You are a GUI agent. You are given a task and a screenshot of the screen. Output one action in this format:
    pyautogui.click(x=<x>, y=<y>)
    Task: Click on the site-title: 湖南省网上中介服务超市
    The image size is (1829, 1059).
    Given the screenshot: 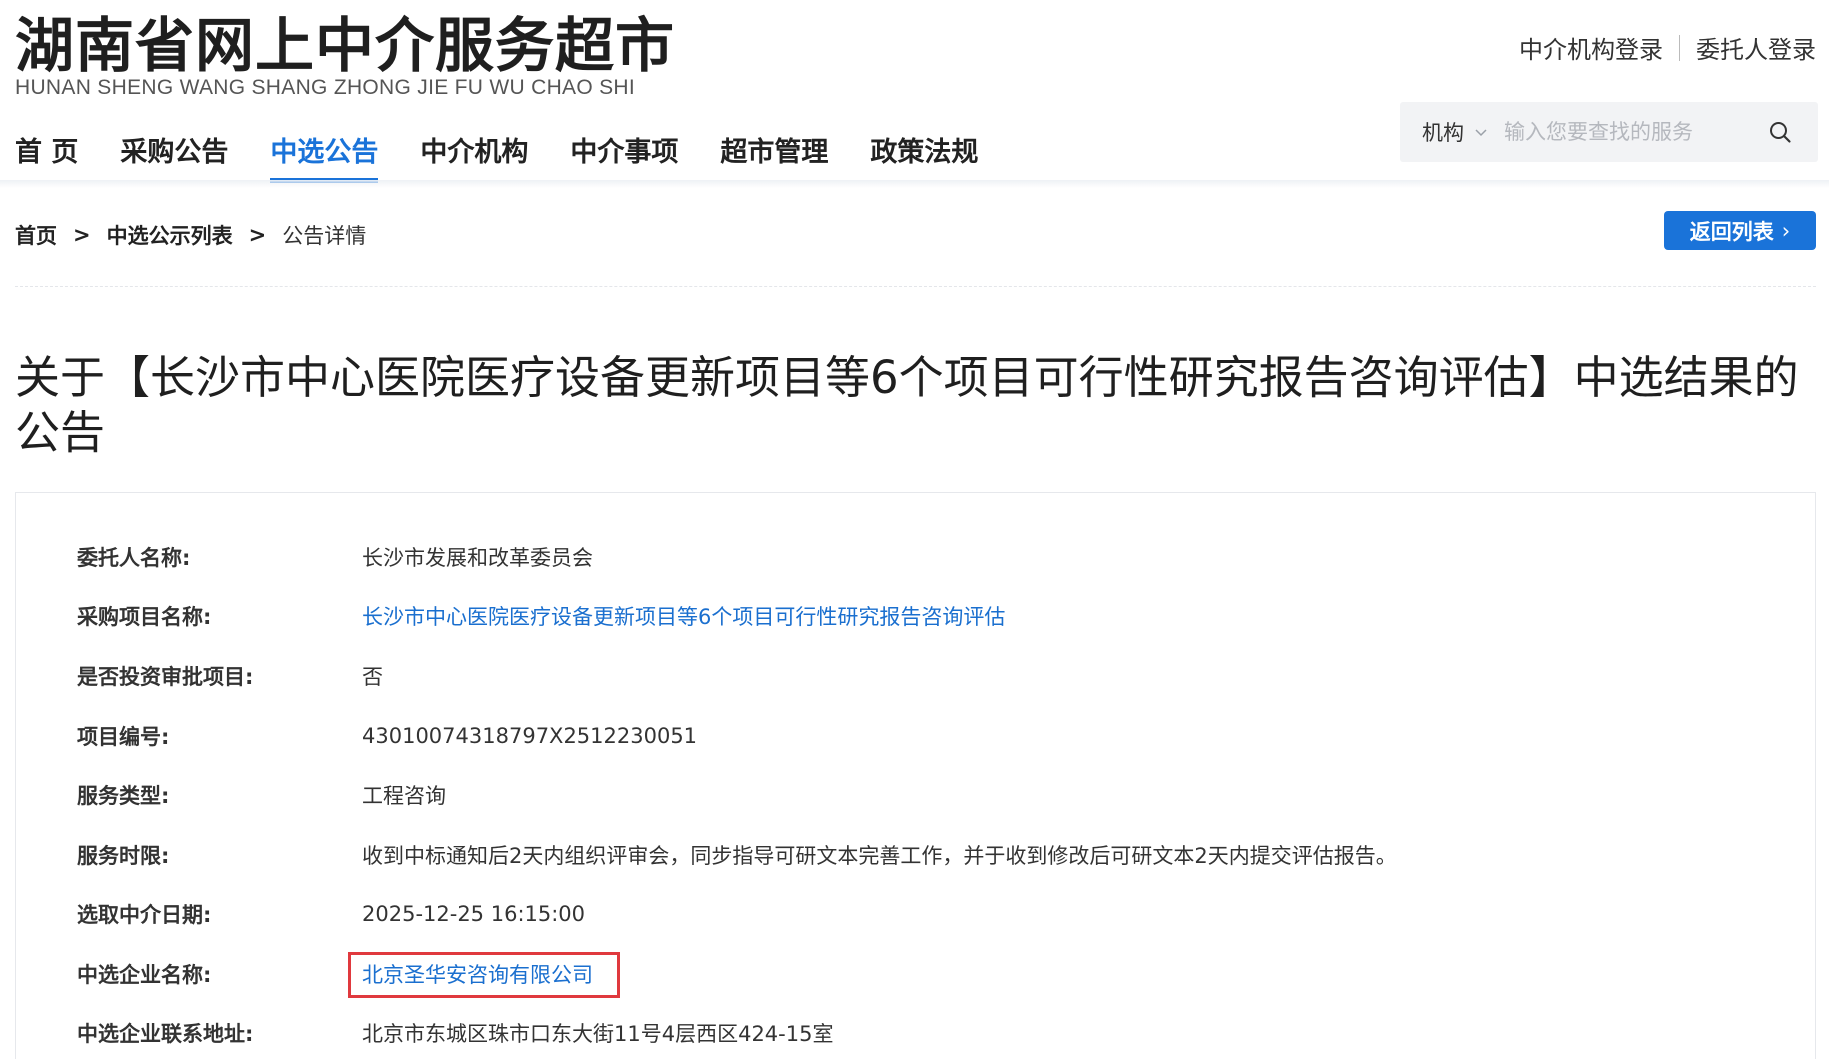 What is the action you would take?
    pyautogui.click(x=345, y=45)
    